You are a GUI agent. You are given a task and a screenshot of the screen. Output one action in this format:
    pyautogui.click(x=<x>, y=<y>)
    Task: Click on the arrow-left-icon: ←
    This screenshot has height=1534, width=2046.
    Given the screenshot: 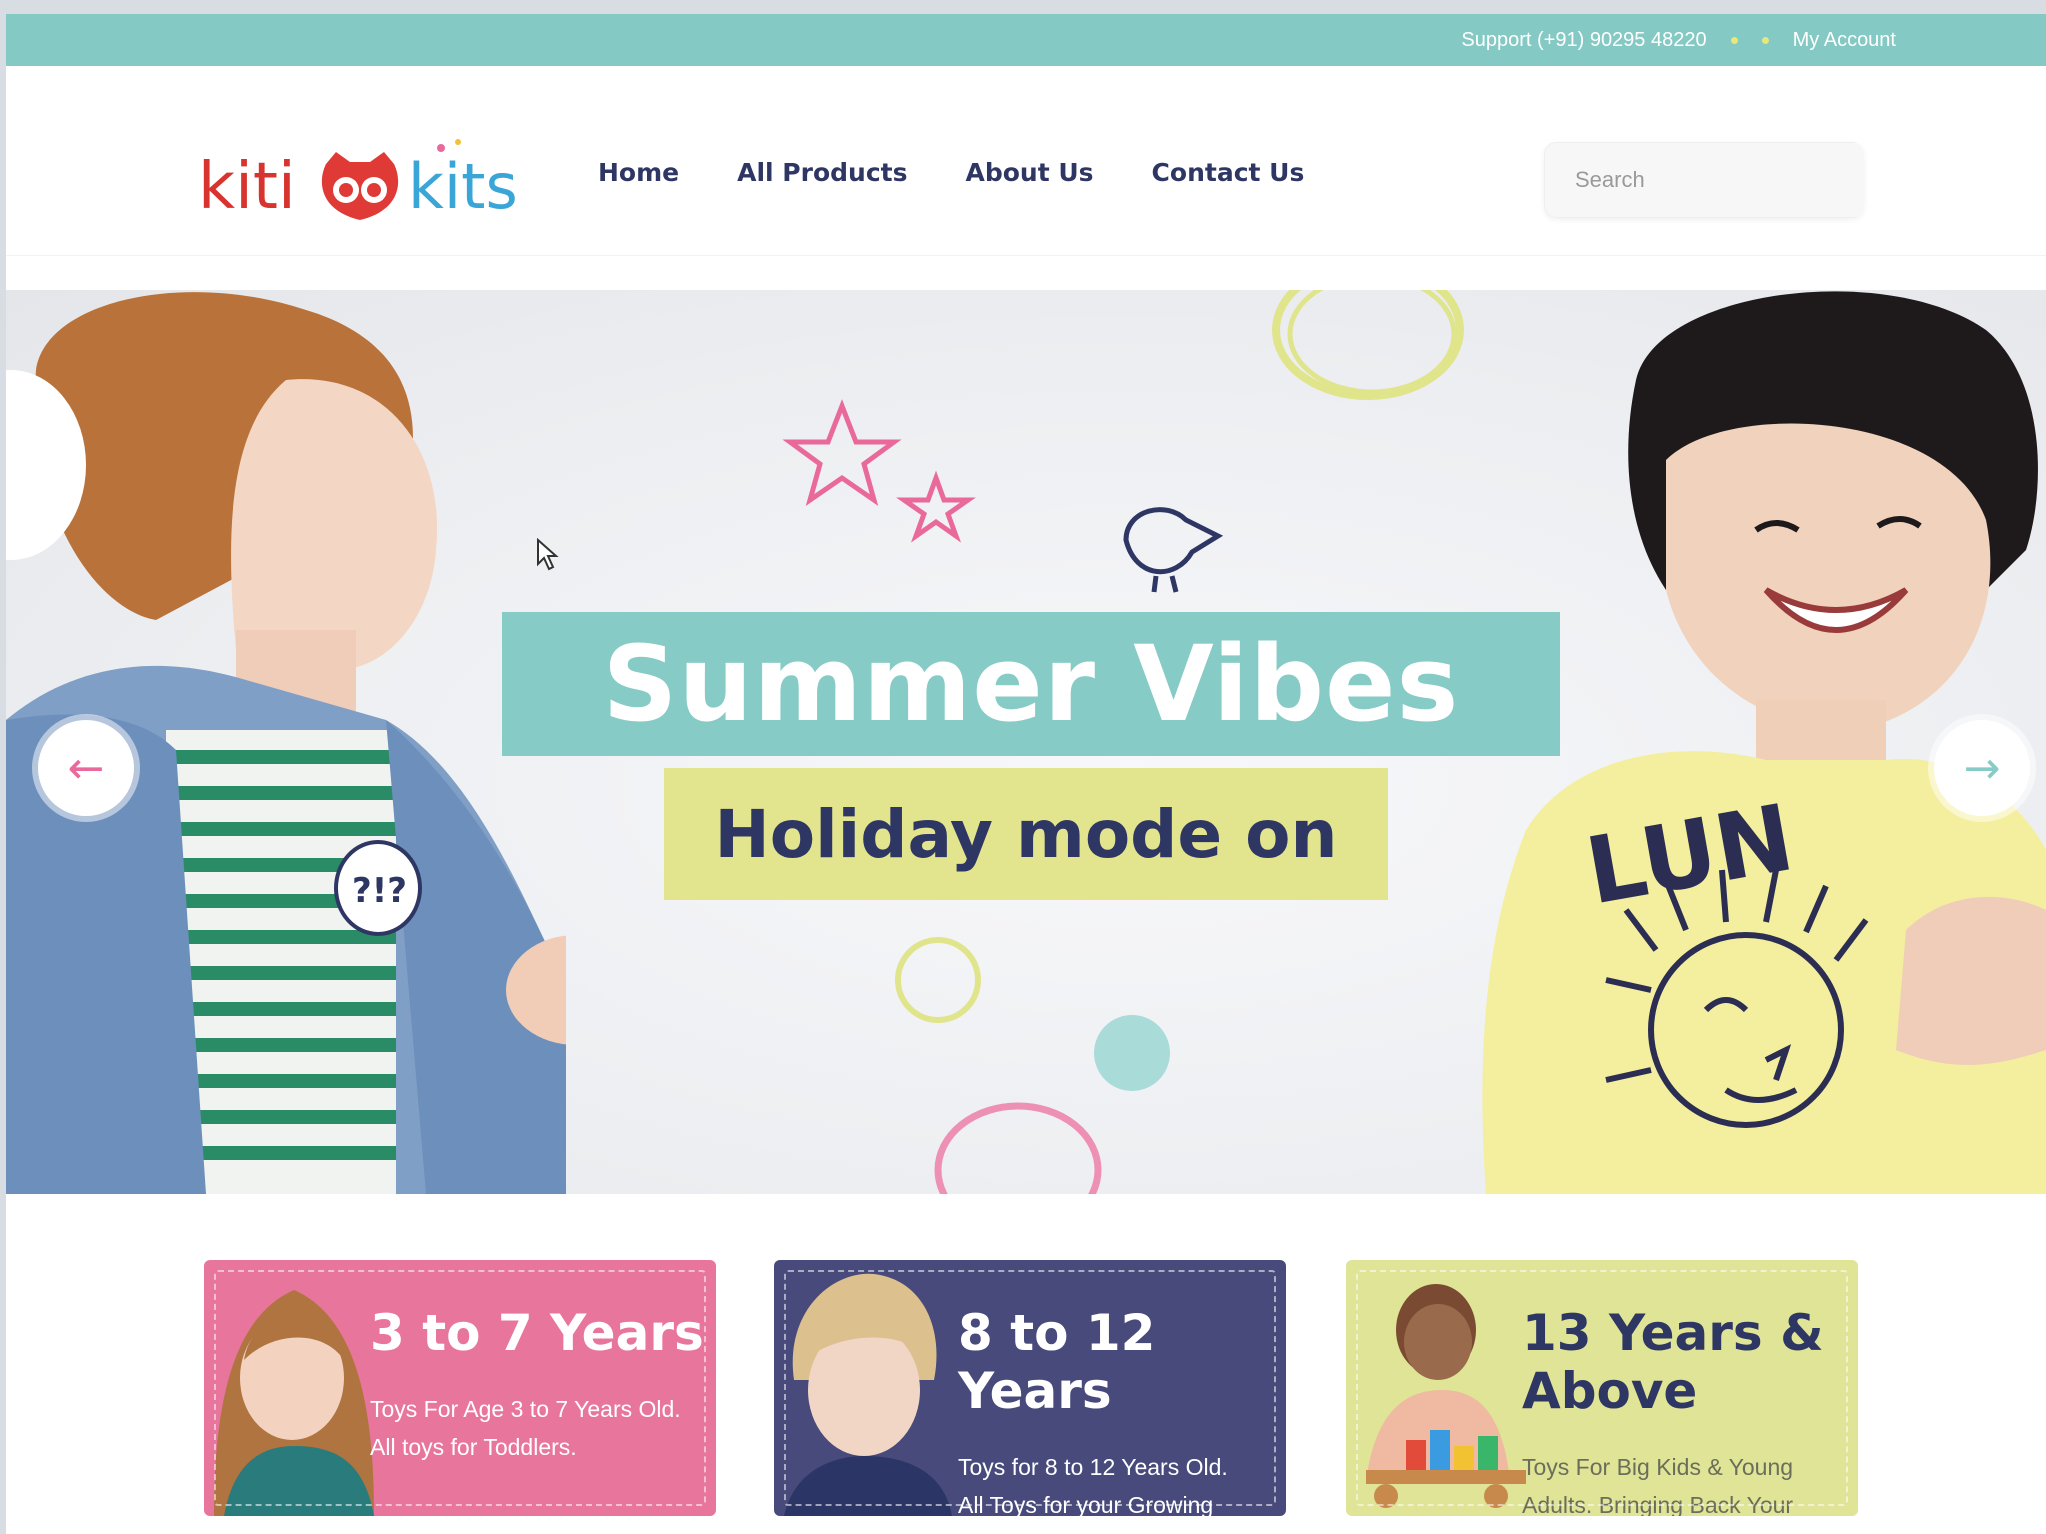 What is the action you would take?
    pyautogui.click(x=86, y=768)
    